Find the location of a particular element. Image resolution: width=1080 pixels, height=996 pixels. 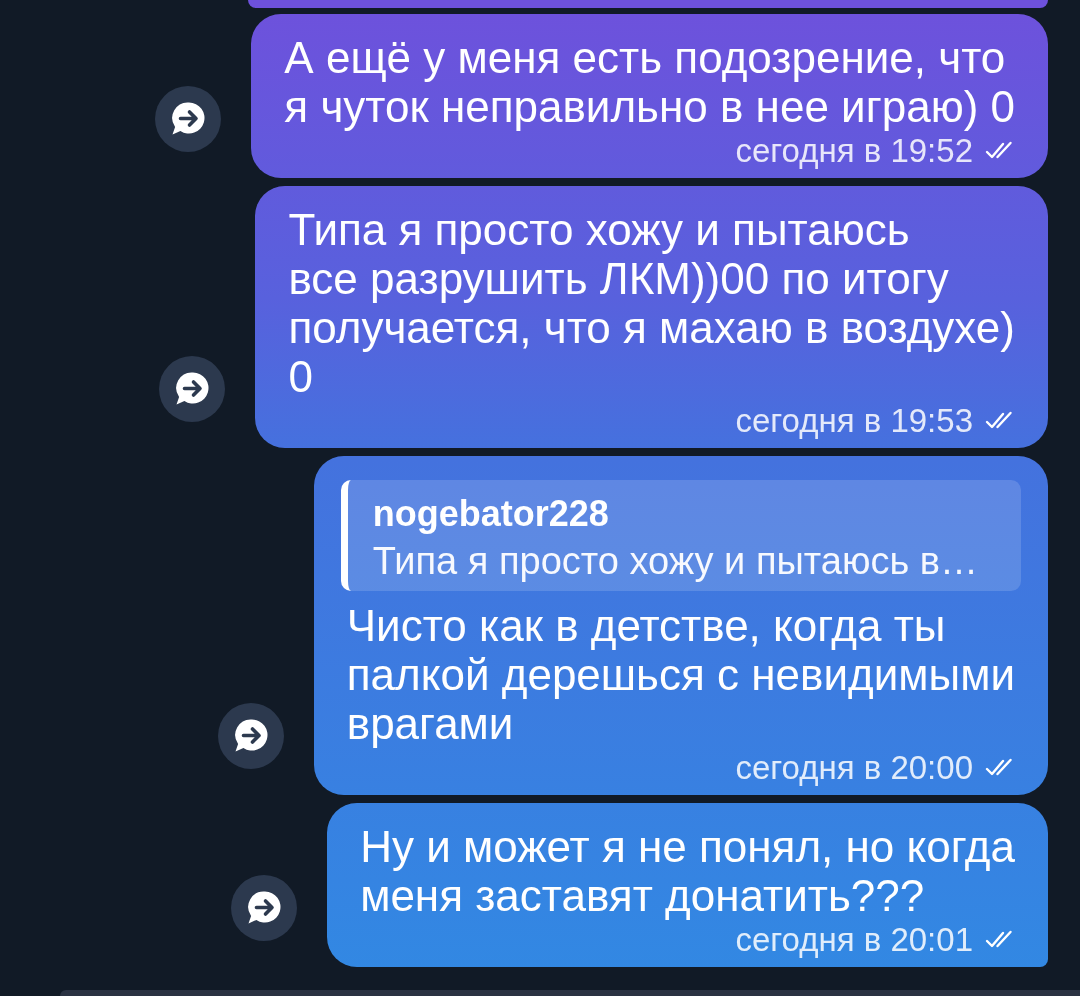

message-text: Чисто как в детстве, когда ты палкой дерешься с невидимыми врагами is located at coordinates (680, 674).